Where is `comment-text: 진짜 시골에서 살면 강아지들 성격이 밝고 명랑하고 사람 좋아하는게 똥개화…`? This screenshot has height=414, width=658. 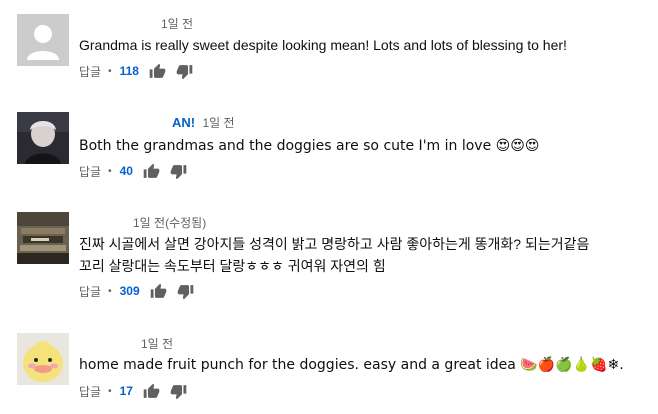 comment-text: 진짜 시골에서 살면 강아지들 성격이 밝고 명랑하고 사람 좋아하는게 똥개화… is located at coordinates (334, 255).